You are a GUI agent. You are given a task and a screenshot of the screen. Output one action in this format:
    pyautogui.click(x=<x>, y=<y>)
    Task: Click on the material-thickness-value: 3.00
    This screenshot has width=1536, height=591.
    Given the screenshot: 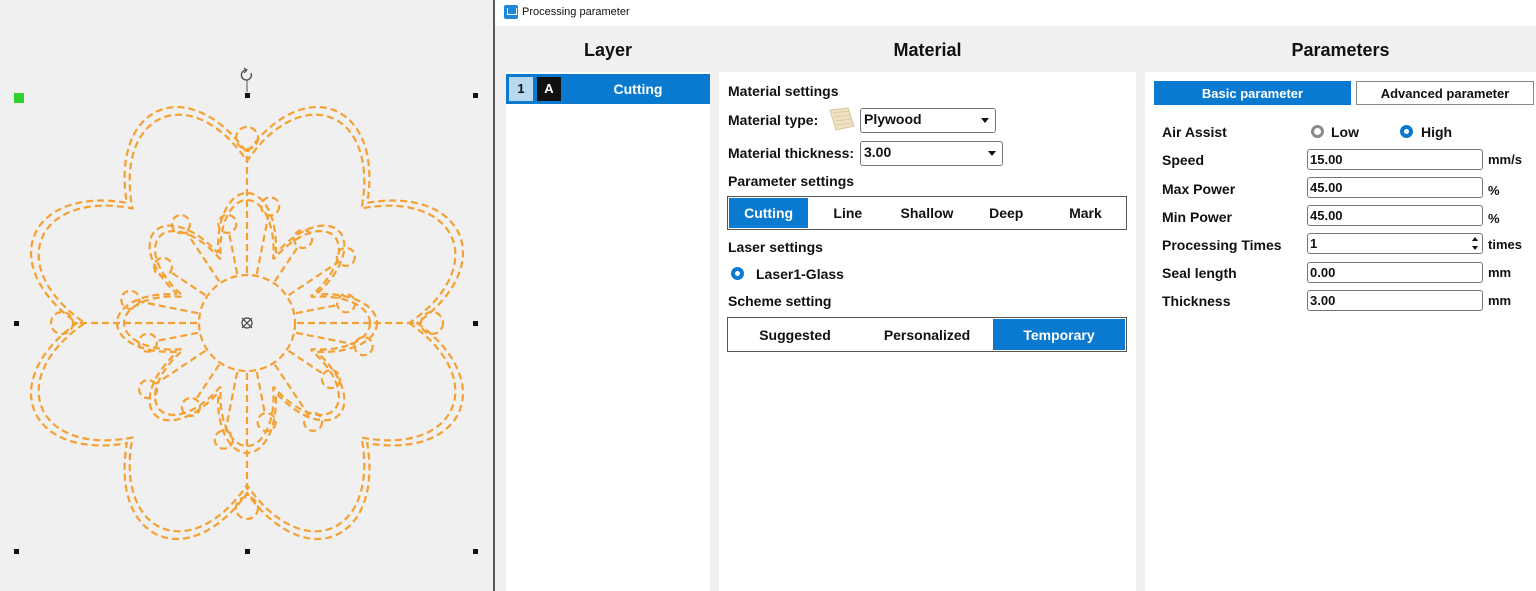 What is the action you would take?
    pyautogui.click(x=878, y=152)
    